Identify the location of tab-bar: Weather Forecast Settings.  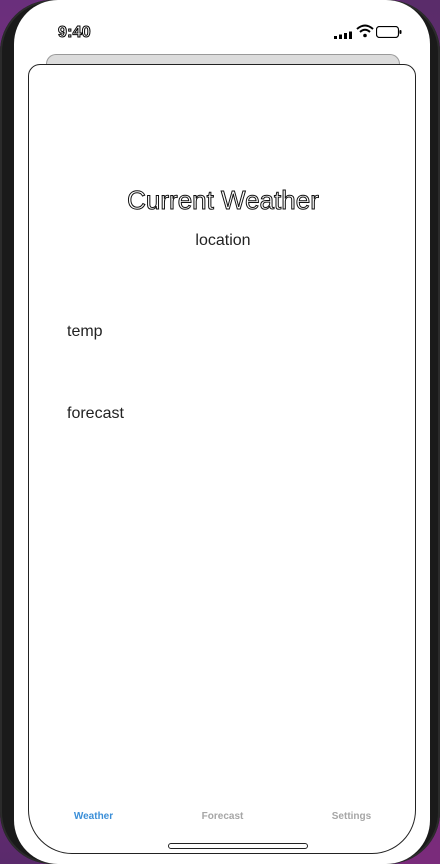
(223, 818).